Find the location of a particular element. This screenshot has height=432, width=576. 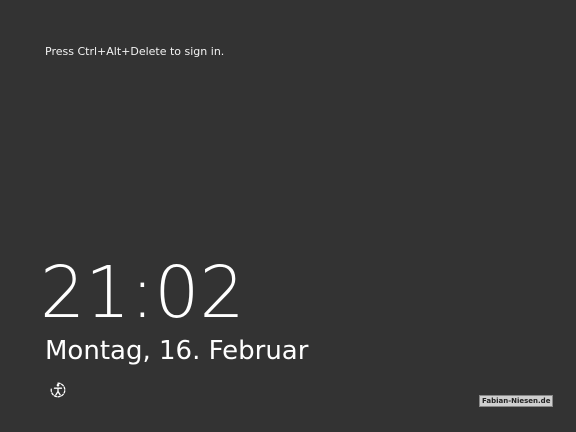

ease-of-access-icon is located at coordinates (58, 390).